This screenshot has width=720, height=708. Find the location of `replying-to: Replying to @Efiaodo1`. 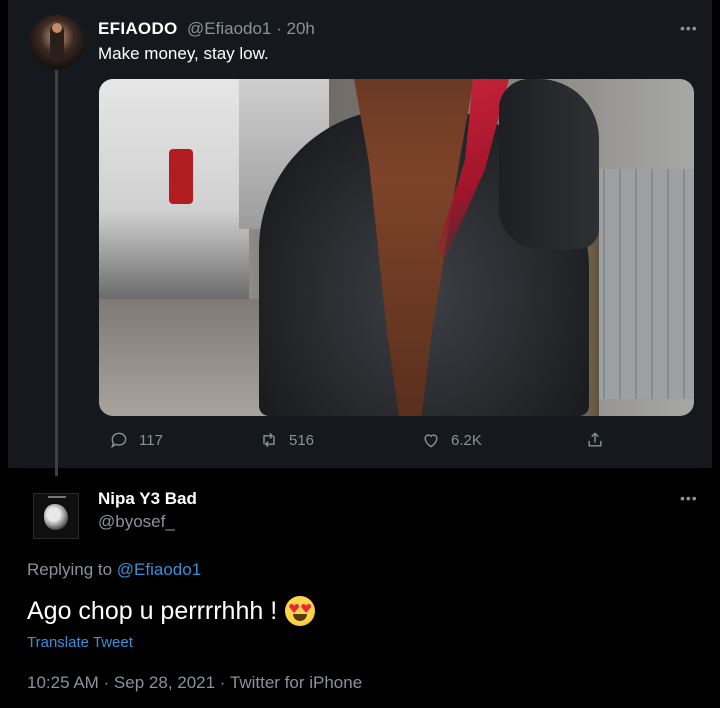

replying-to: Replying to @Efiaodo1 is located at coordinates (114, 570).